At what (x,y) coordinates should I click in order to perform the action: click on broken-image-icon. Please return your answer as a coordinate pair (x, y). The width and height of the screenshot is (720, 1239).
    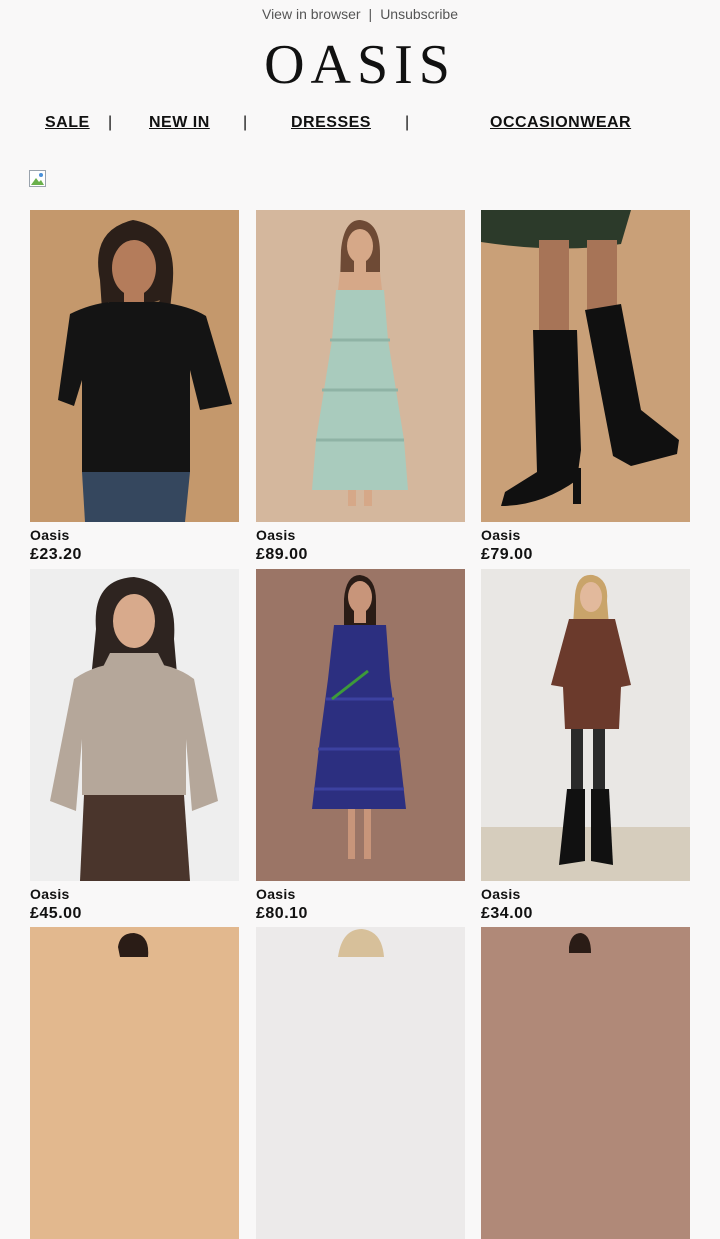
    Looking at the image, I should click on (39, 179).